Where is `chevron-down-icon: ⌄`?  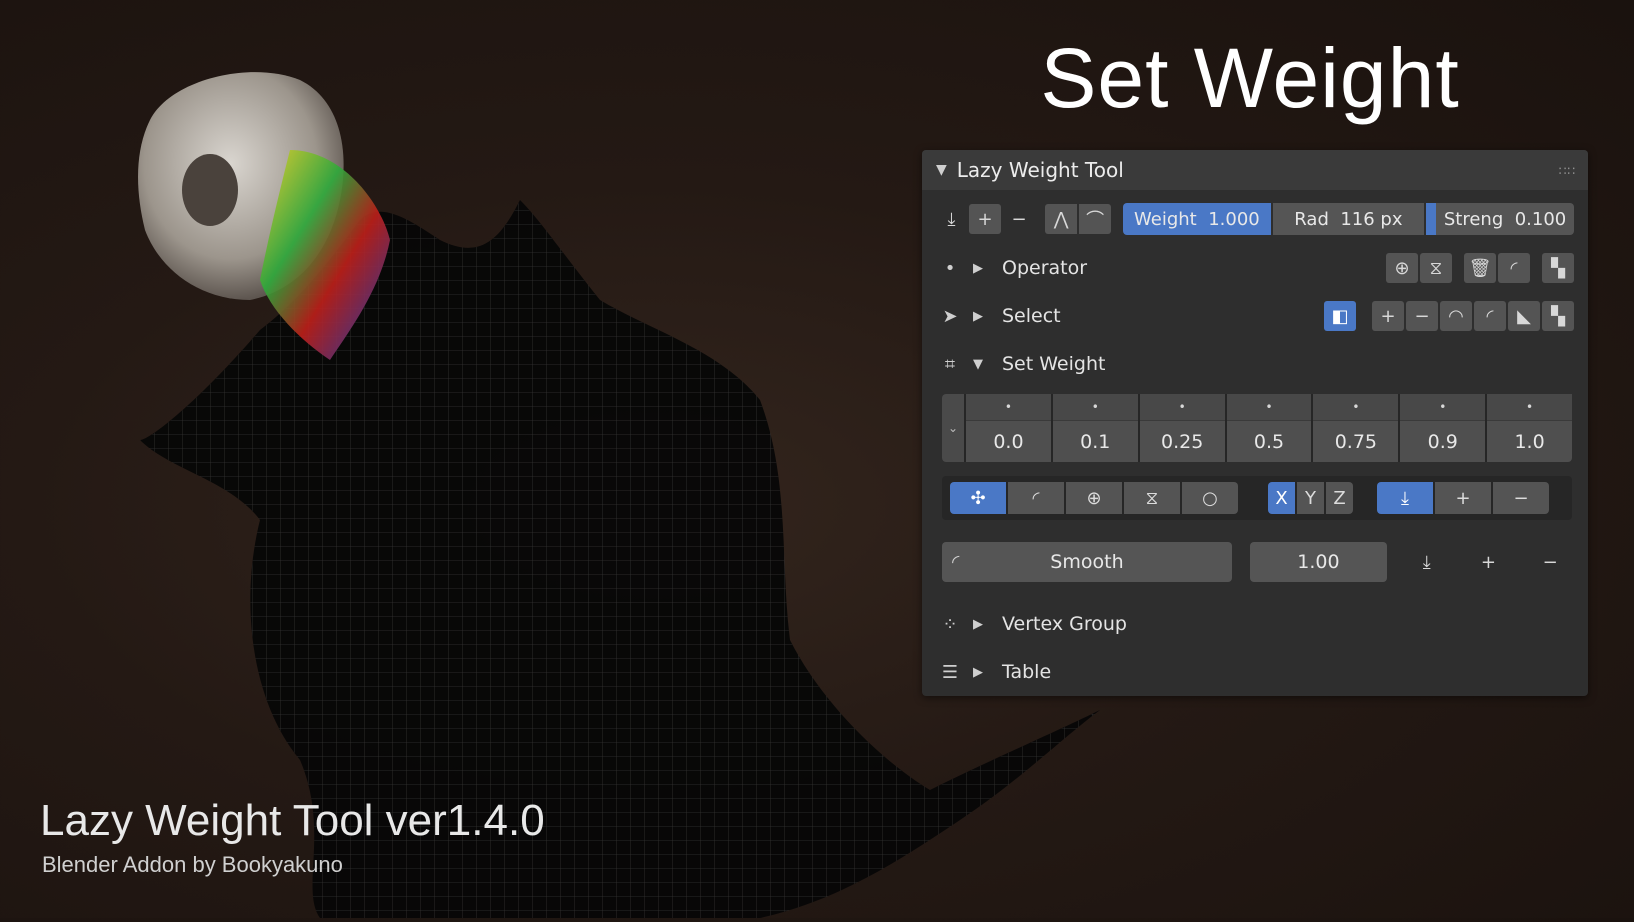 chevron-down-icon: ⌄ is located at coordinates (953, 428).